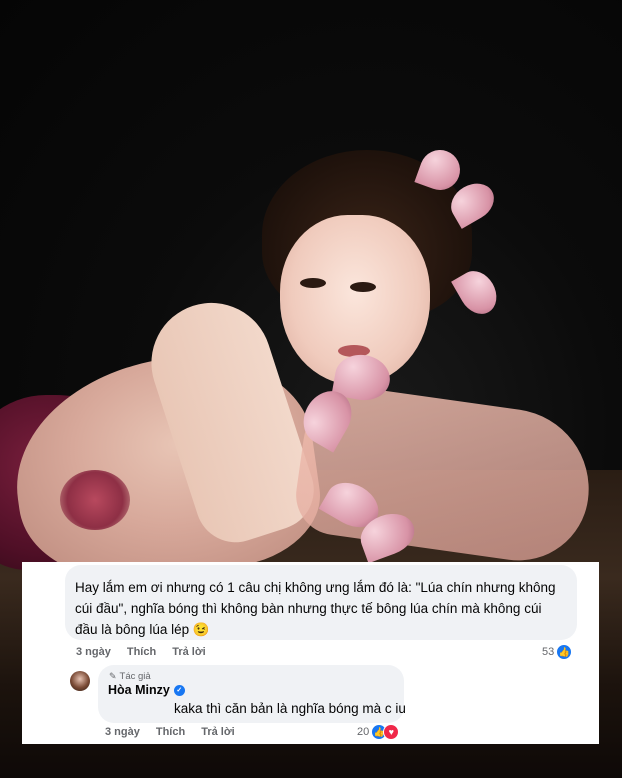 The height and width of the screenshot is (778, 622). I want to click on avatar, so click(80, 681).